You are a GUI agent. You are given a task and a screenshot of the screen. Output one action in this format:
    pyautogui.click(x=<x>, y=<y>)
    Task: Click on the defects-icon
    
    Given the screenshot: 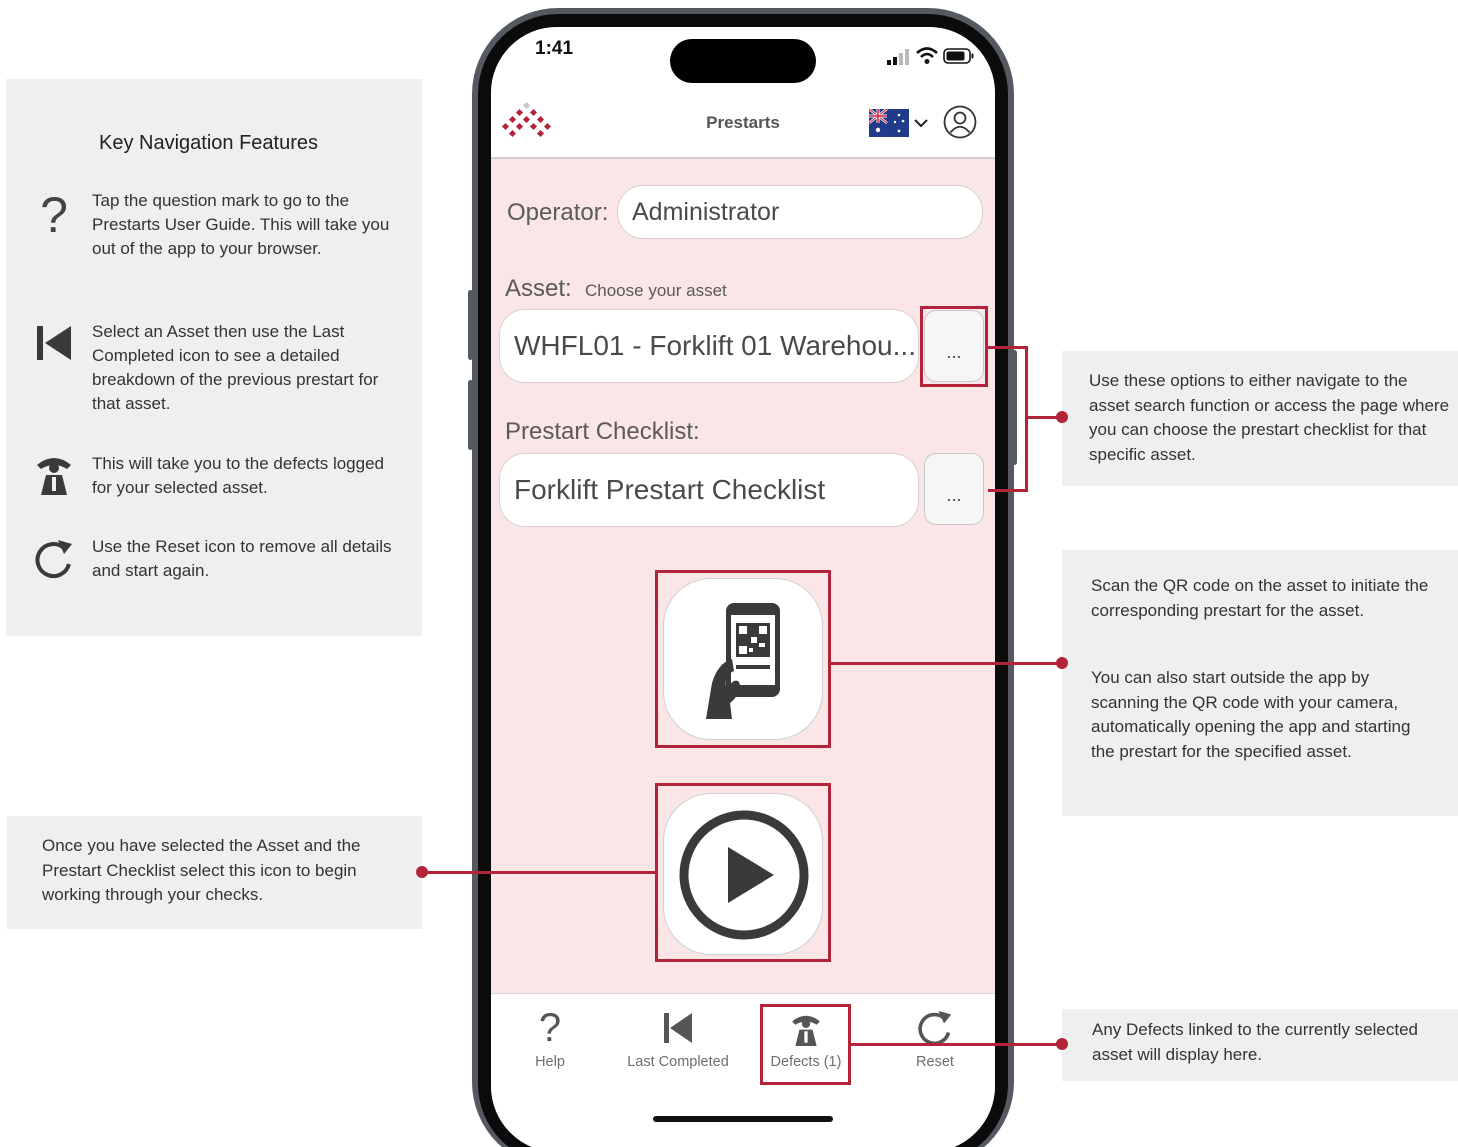 What is the action you would take?
    pyautogui.click(x=54, y=473)
    